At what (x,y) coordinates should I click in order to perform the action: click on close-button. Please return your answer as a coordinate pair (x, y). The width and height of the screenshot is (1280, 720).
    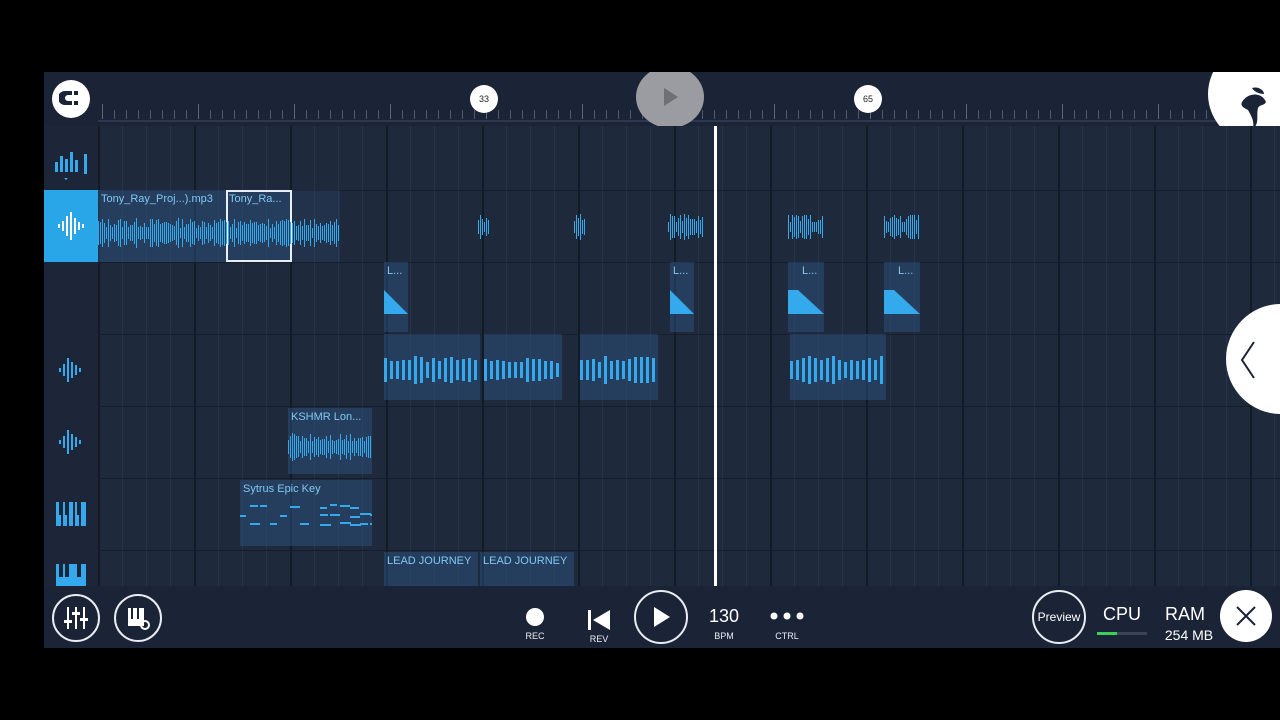
    Looking at the image, I should click on (1246, 616).